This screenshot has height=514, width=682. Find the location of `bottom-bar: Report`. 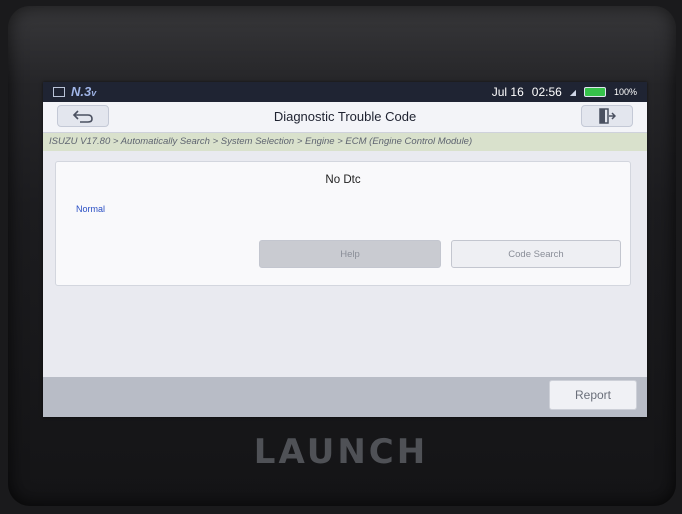

bottom-bar: Report is located at coordinates (345, 397).